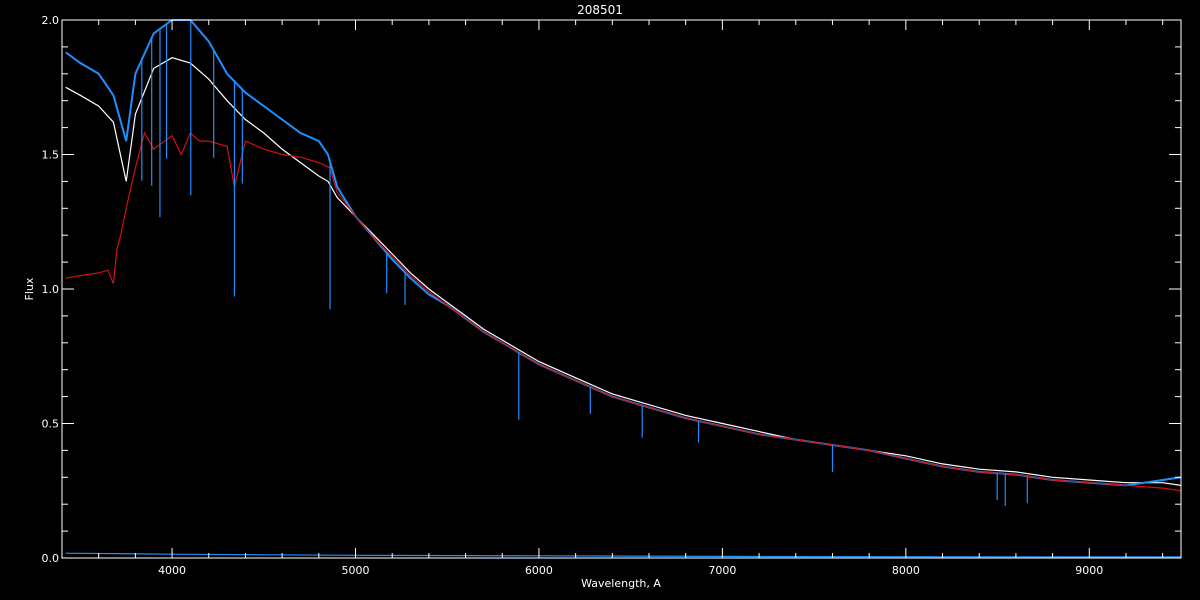 This screenshot has width=1200, height=600. Describe the element at coordinates (600, 10) in the screenshot. I see `chart-title: 208501` at that location.